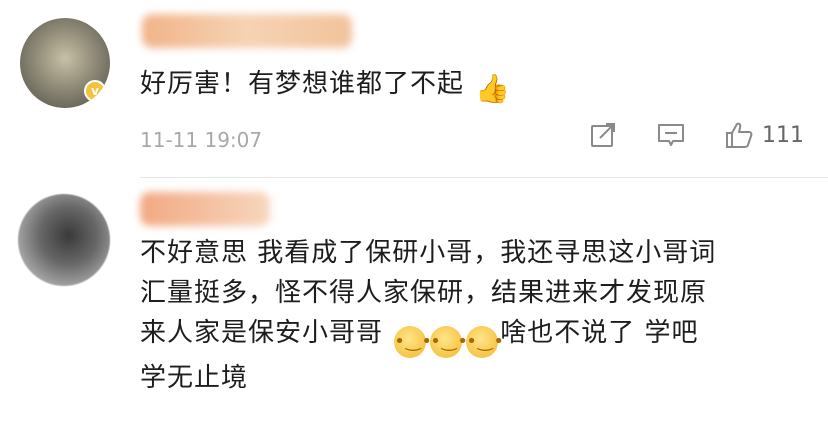  What do you see at coordinates (783, 135) in the screenshot?
I see `like-count: 111` at bounding box center [783, 135].